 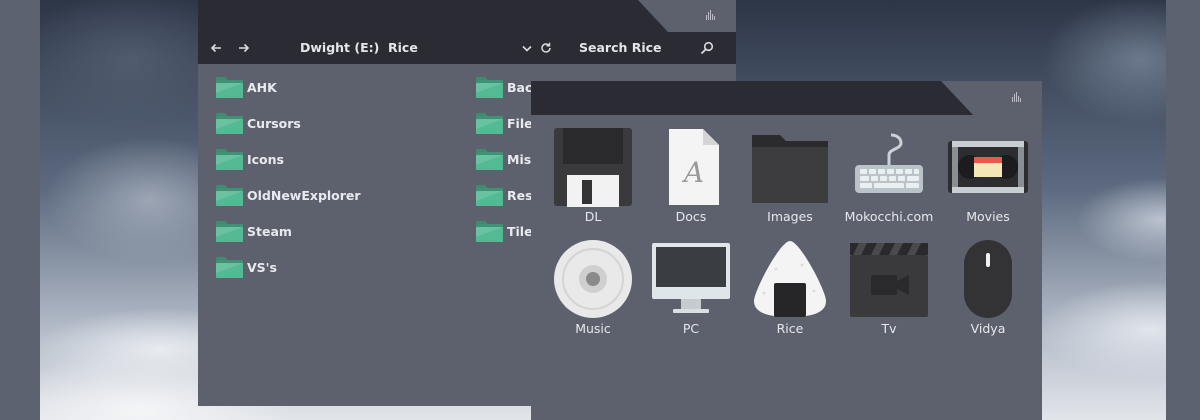 I want to click on desktop-left-edge, so click(x=20, y=210).